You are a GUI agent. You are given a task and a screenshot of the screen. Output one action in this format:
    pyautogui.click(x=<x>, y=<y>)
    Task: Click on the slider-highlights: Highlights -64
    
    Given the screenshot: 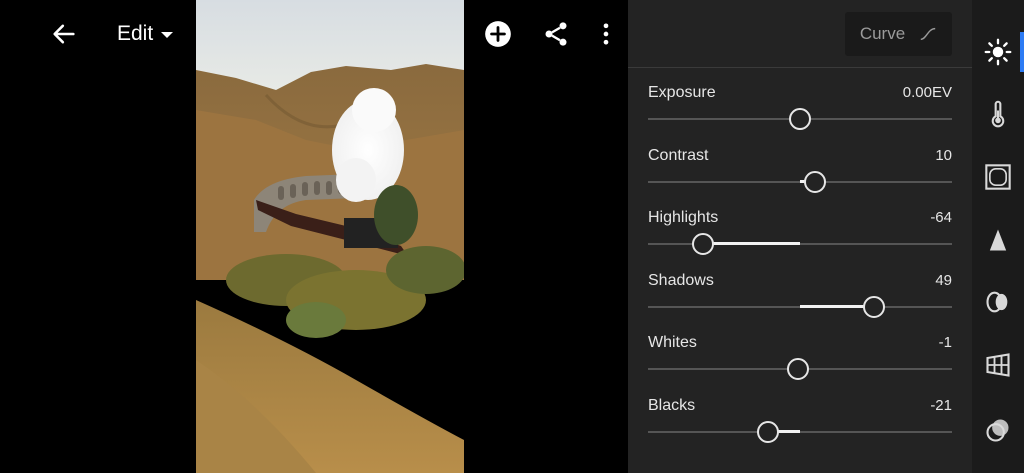 What is the action you would take?
    pyautogui.click(x=800, y=234)
    